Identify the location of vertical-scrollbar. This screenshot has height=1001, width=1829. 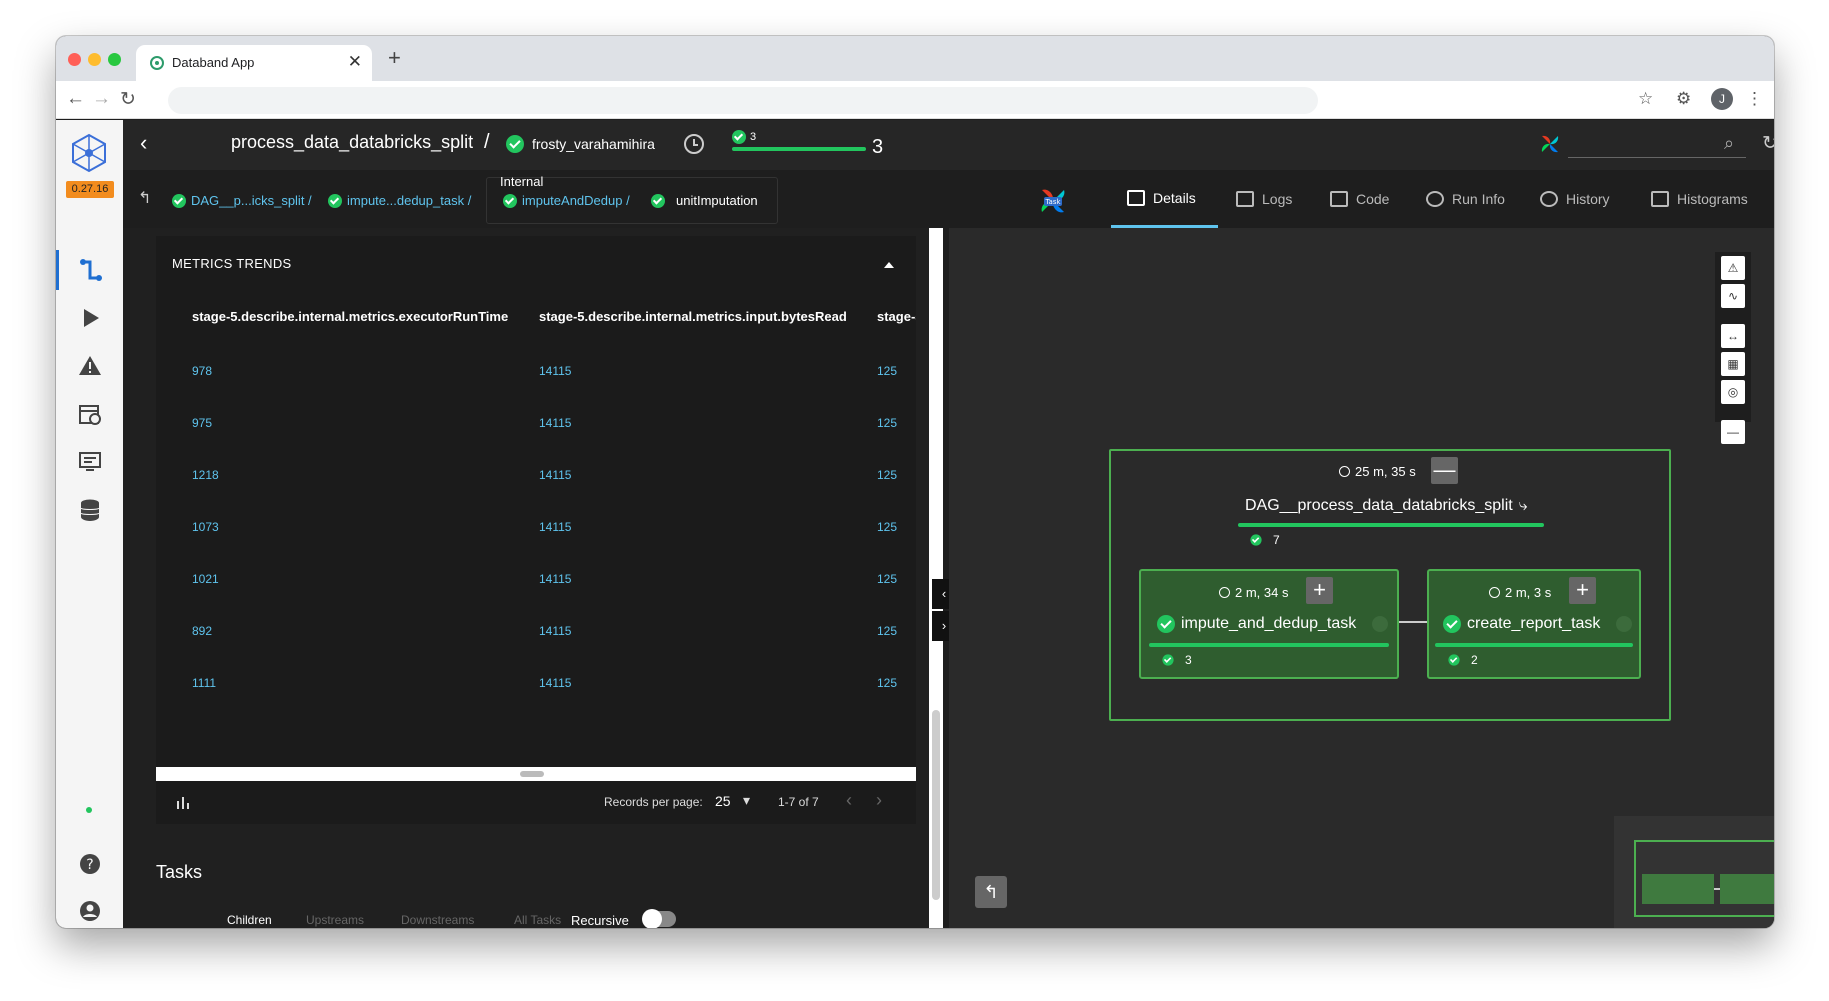
(936, 805).